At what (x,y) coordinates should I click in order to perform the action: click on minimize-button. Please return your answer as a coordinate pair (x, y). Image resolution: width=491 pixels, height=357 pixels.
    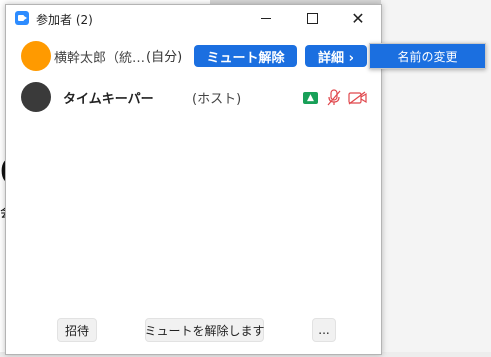
    Looking at the image, I should click on (266, 18).